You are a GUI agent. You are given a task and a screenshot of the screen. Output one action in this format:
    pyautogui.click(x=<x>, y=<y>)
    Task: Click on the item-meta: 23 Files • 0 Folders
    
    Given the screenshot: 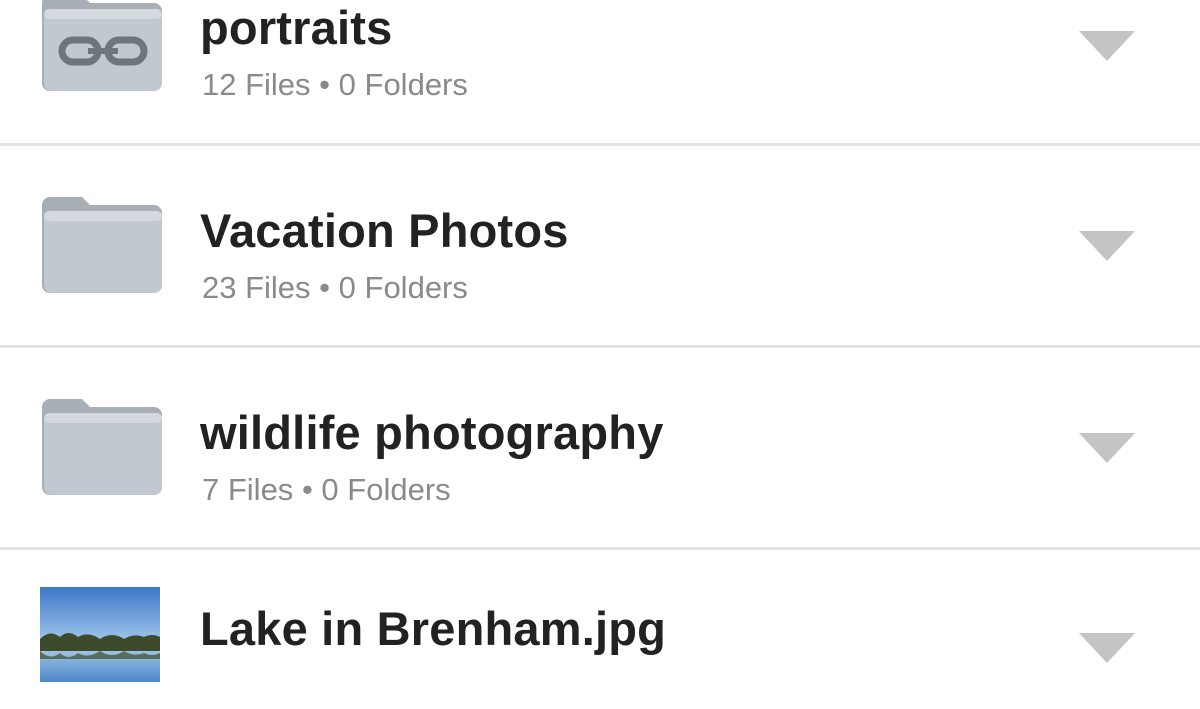 What is the action you would take?
    pyautogui.click(x=335, y=288)
    